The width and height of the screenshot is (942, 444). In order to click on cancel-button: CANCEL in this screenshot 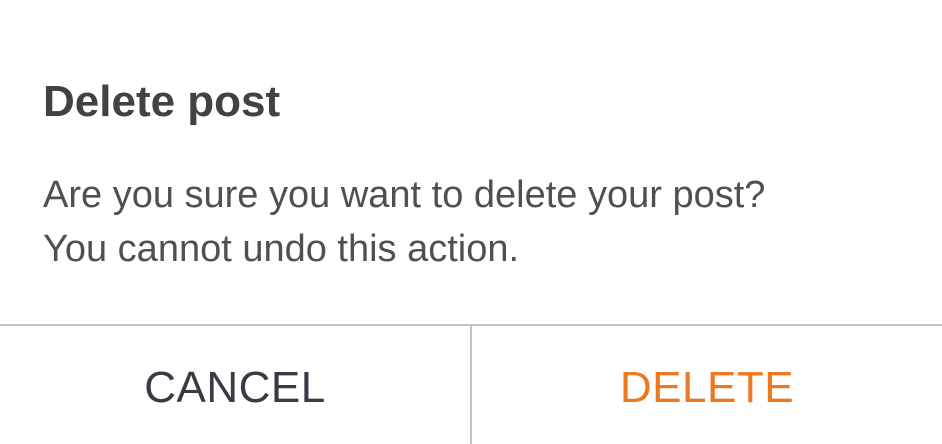, I will do `click(236, 385)`.